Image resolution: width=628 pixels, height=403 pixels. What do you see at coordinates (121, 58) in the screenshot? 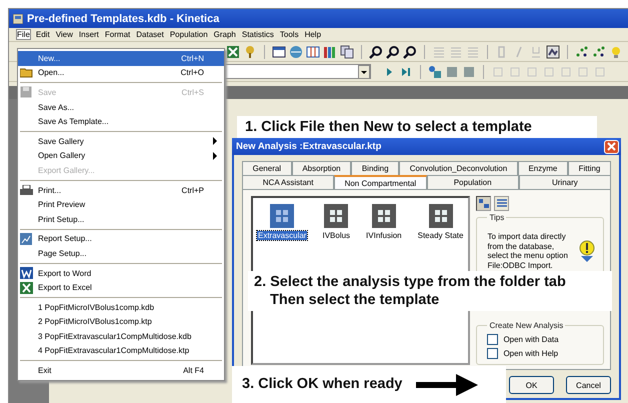
I see `menu-item: New... Ctrl+N` at bounding box center [121, 58].